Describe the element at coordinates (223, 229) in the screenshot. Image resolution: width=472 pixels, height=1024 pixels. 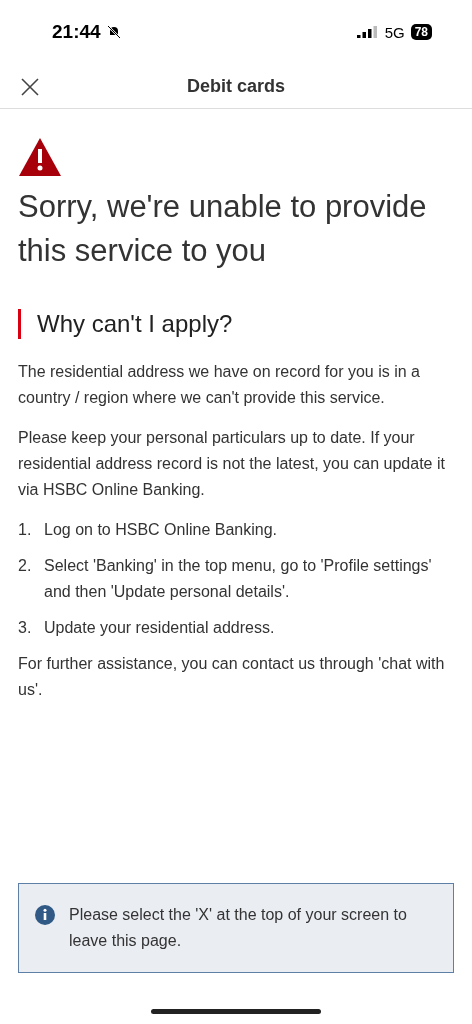
I see `page-title: Sorry, we're unable to provide this service to you` at that location.